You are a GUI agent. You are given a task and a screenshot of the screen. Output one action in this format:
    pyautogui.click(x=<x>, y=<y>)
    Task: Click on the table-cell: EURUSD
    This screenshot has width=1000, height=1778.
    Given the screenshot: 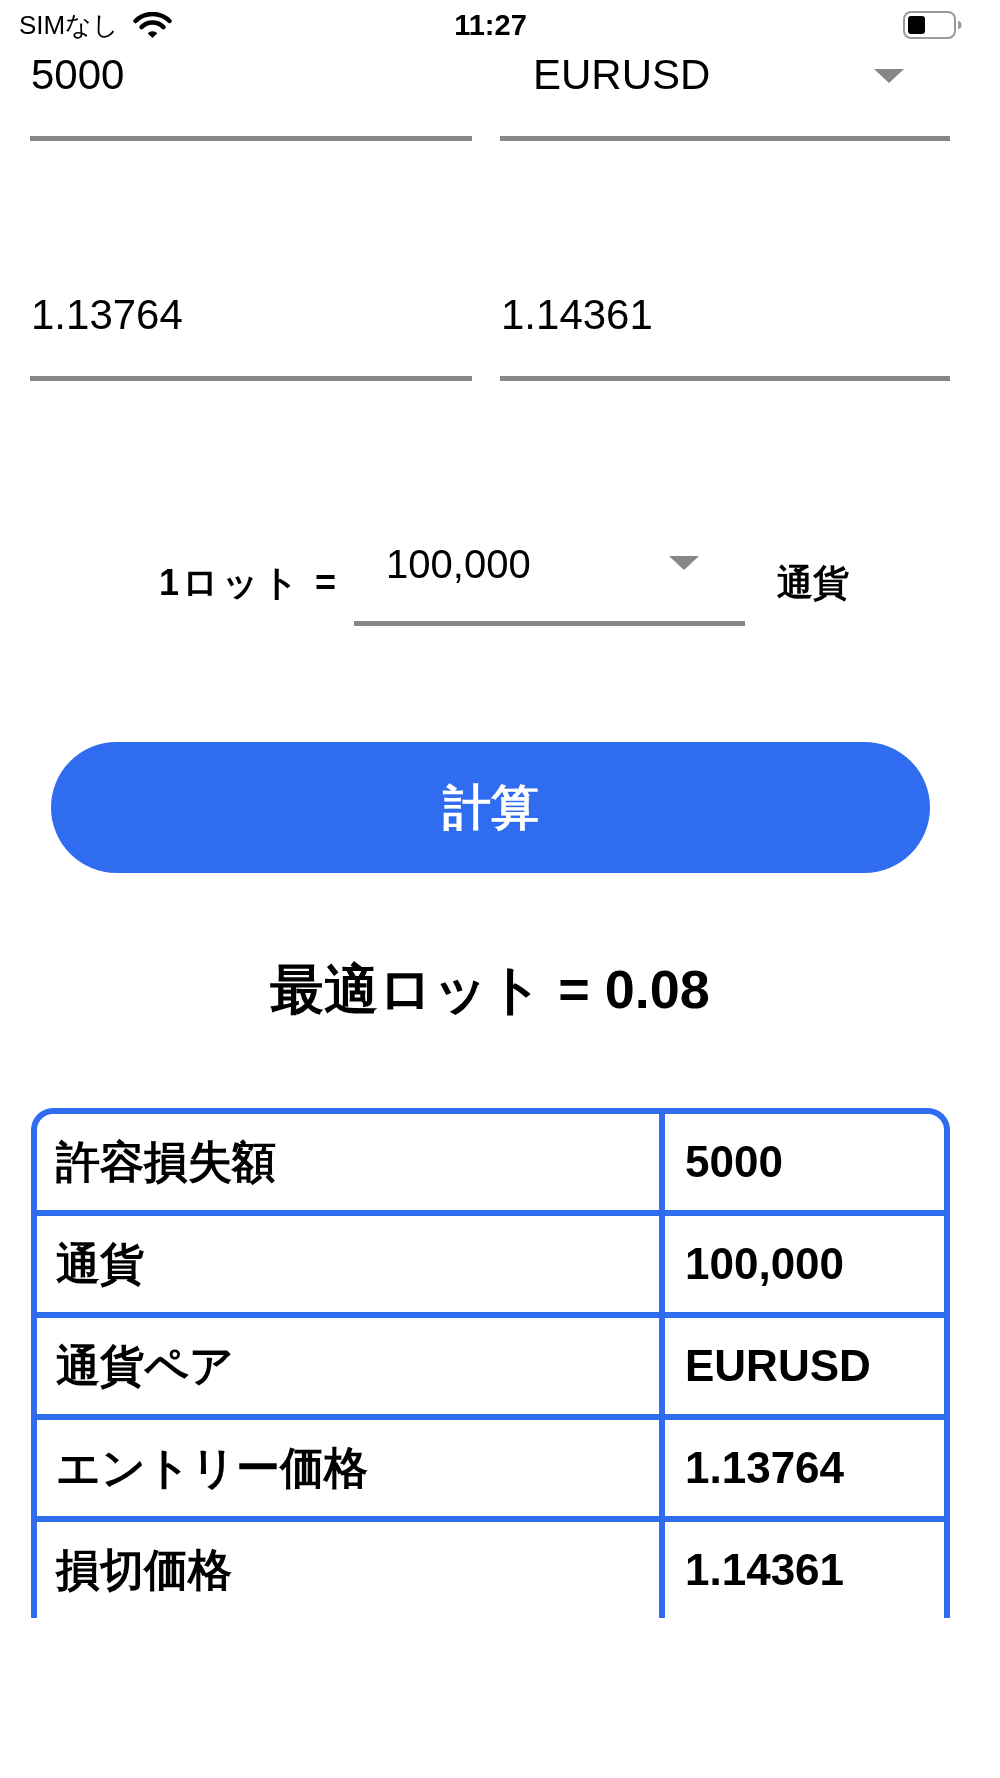 What is the action you would take?
    pyautogui.click(x=804, y=1363)
    